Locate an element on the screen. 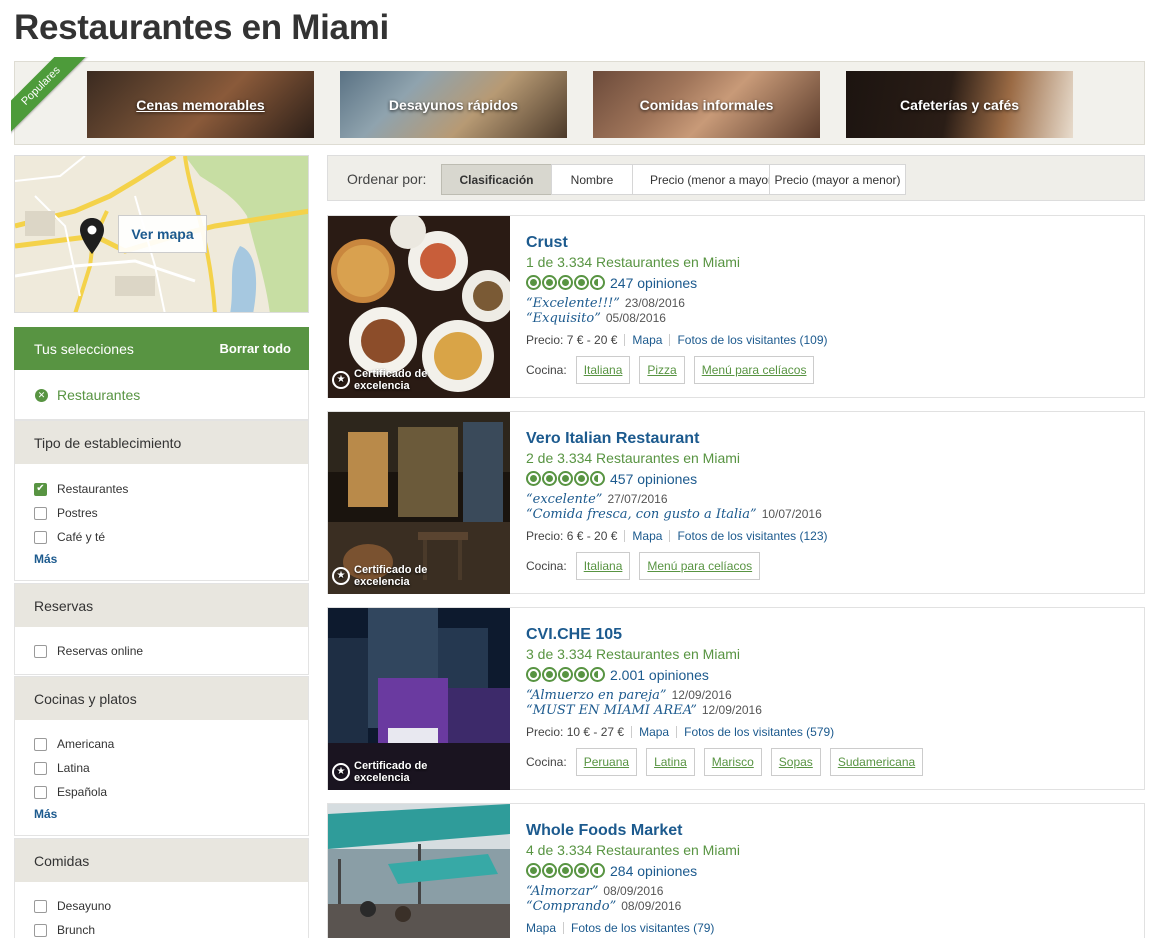 This screenshot has width=1163, height=938. review-title-link: “Almorzar” is located at coordinates (562, 891).